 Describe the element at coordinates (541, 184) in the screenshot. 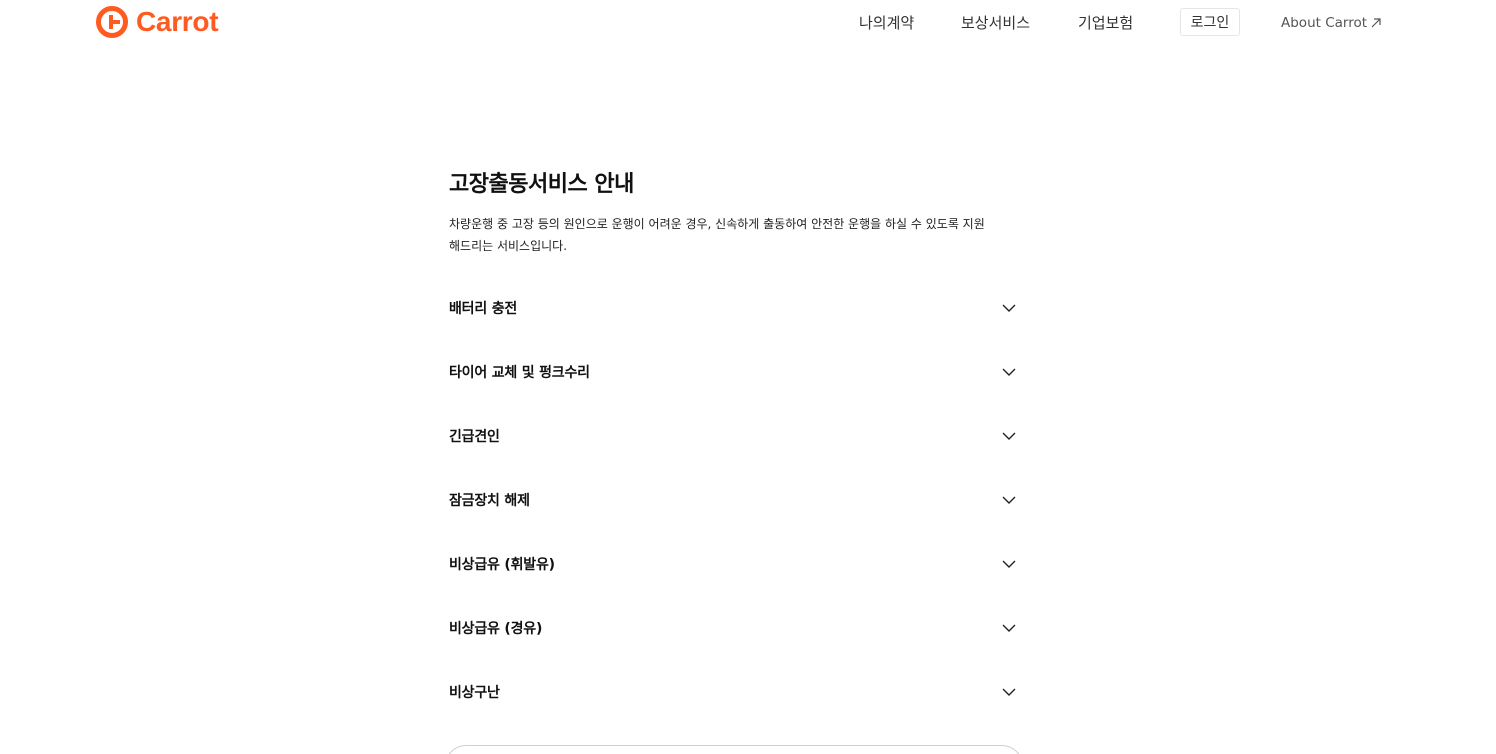

I see `page-title: 고장출동서비스 안내` at that location.